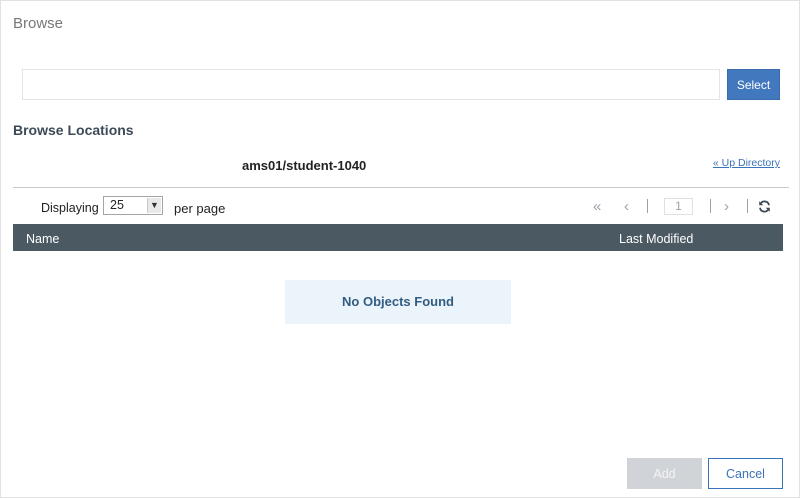 The width and height of the screenshot is (800, 498). I want to click on current-location: ams01/student-1040, so click(304, 165).